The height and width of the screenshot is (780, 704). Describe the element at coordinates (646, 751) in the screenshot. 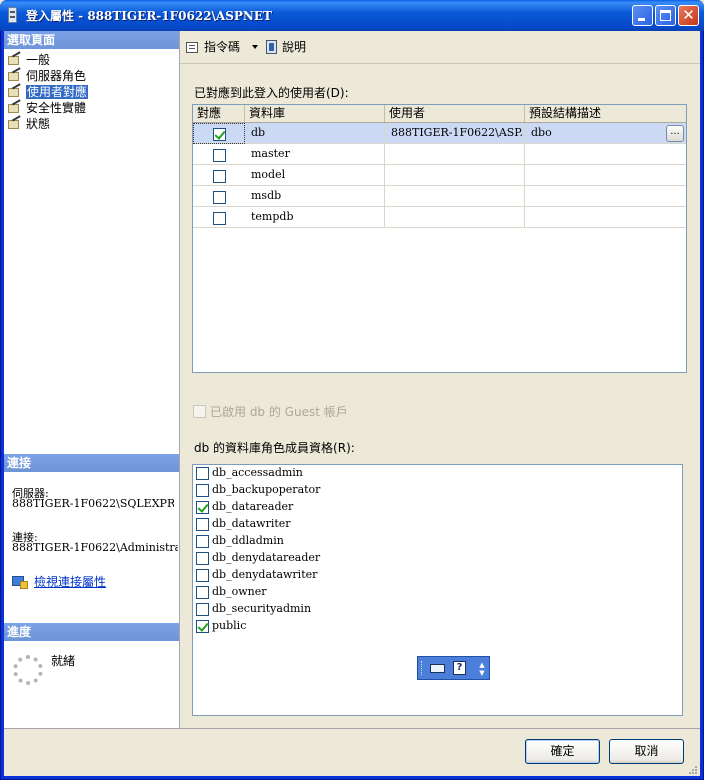

I see `cancel-button: 取消` at that location.